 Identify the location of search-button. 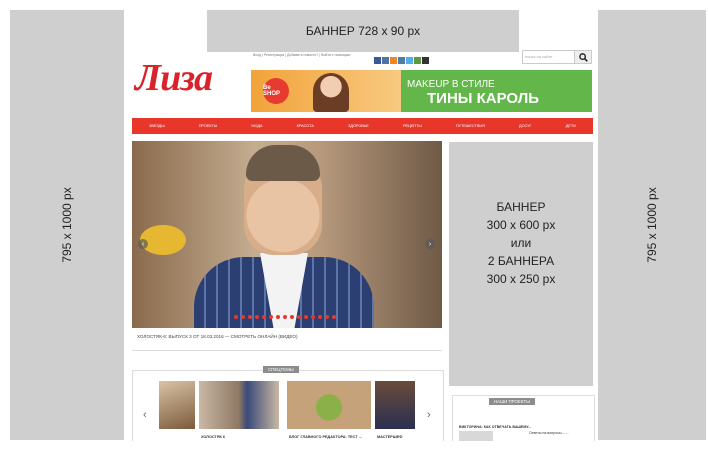
(583, 57).